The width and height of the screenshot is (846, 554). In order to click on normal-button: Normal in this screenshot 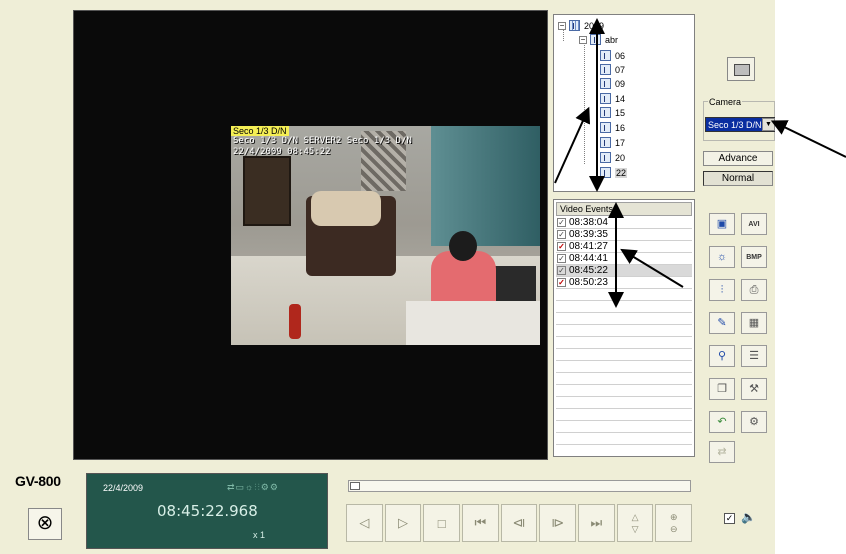, I will do `click(738, 178)`.